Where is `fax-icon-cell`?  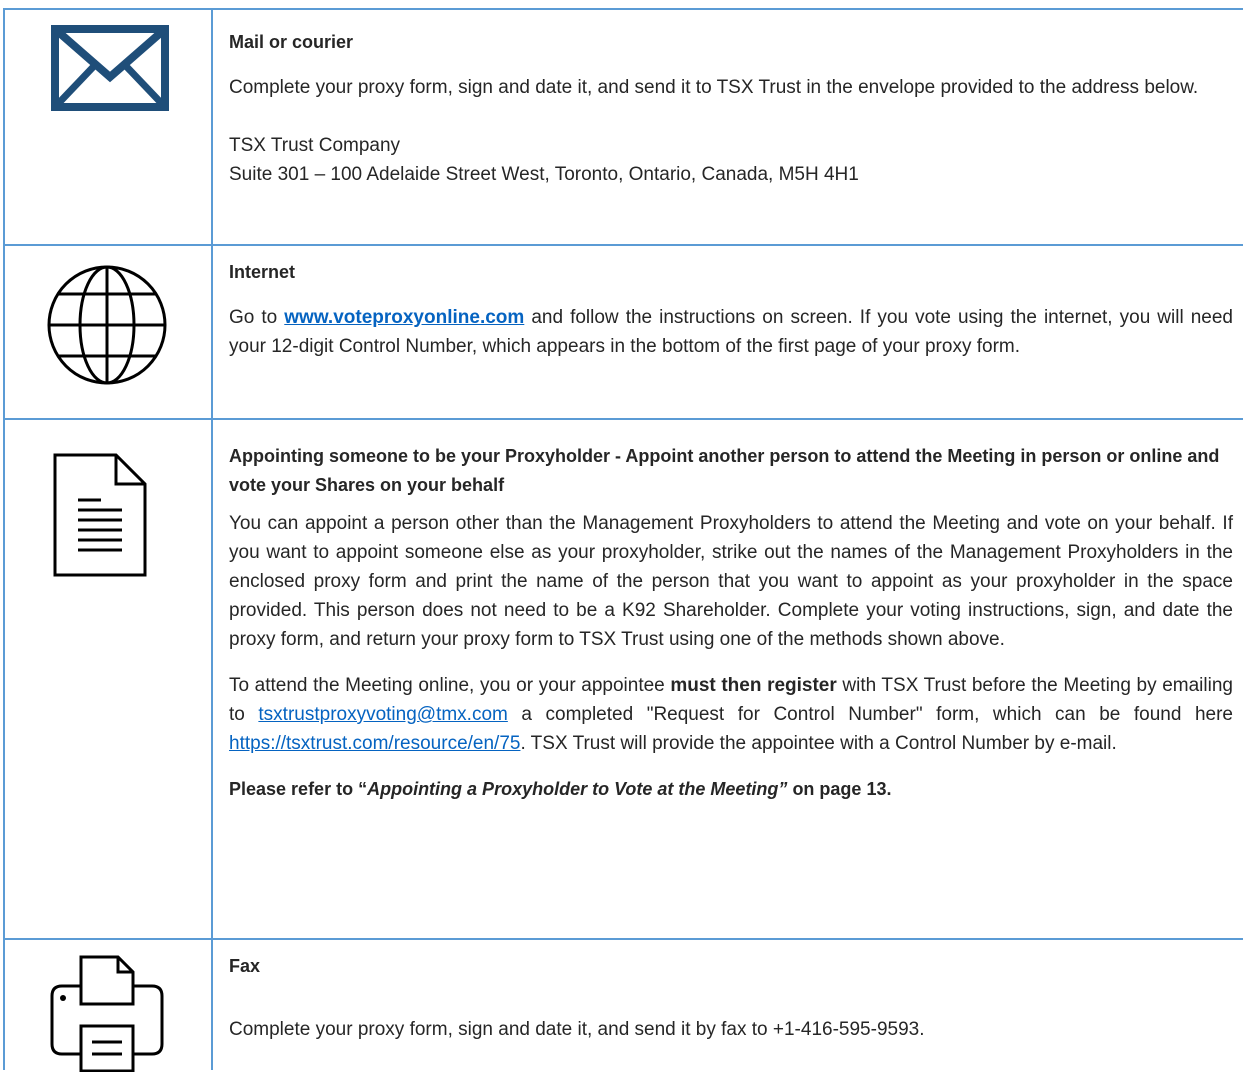
fax-icon-cell is located at coordinates (108, 1006).